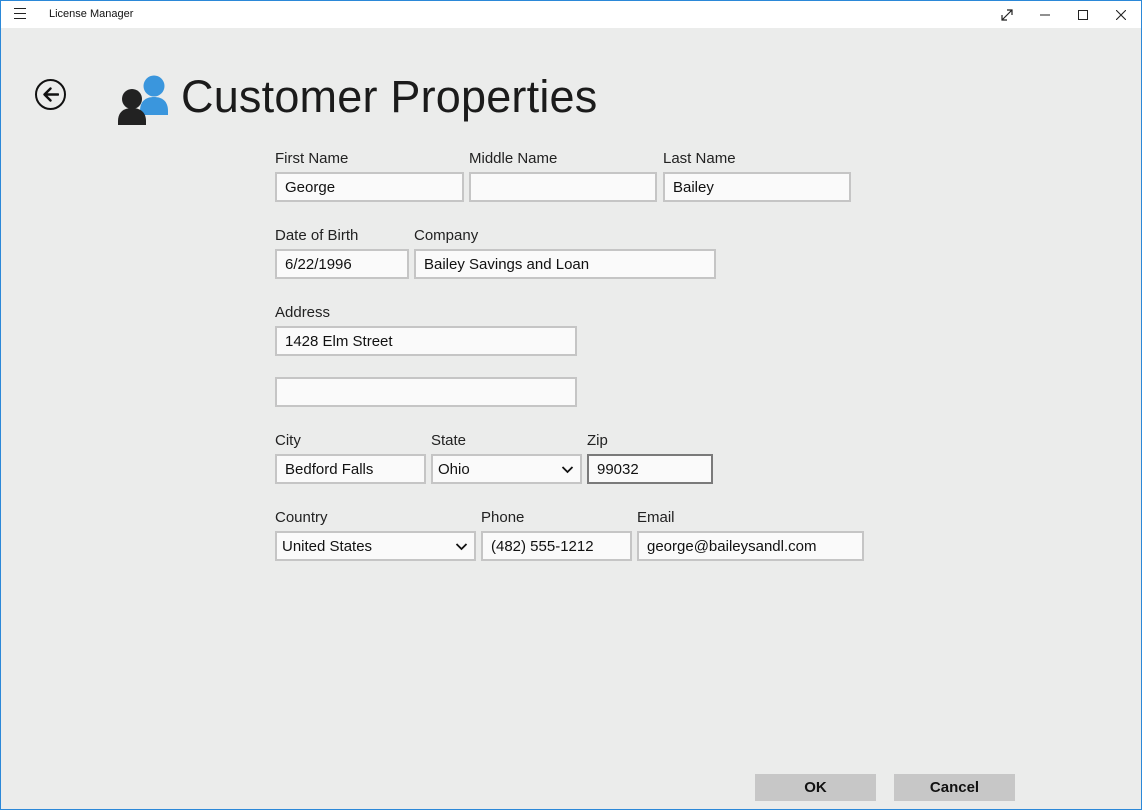  I want to click on fullscreen-button, so click(1007, 14).